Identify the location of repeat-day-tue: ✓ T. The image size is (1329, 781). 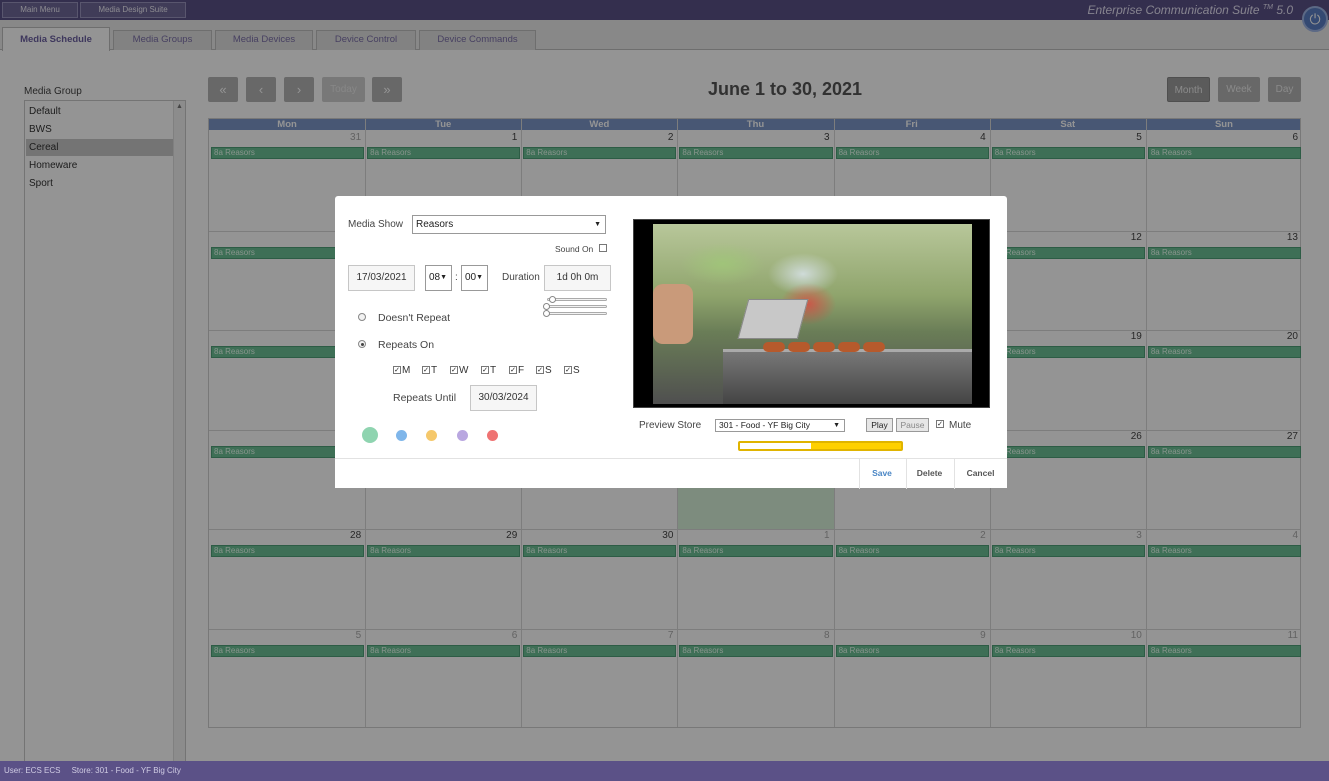
(429, 370).